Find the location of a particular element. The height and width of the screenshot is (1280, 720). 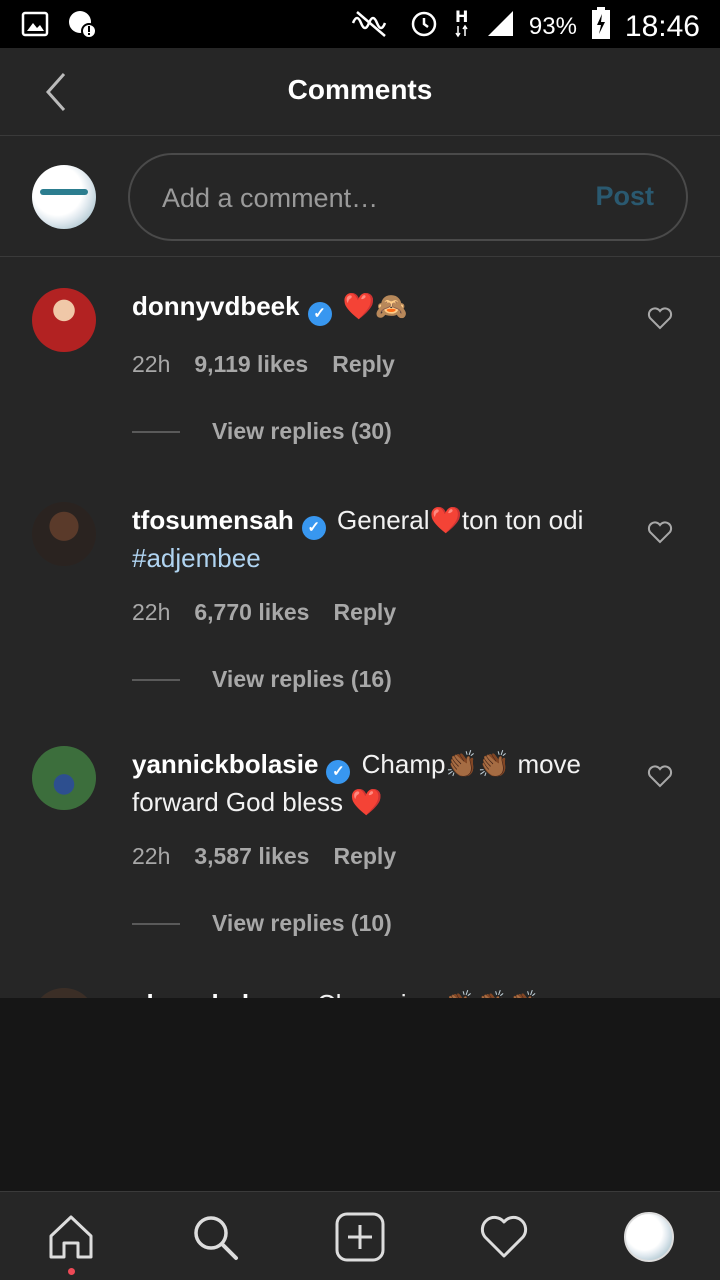

nav-new-post is located at coordinates (360, 1237).